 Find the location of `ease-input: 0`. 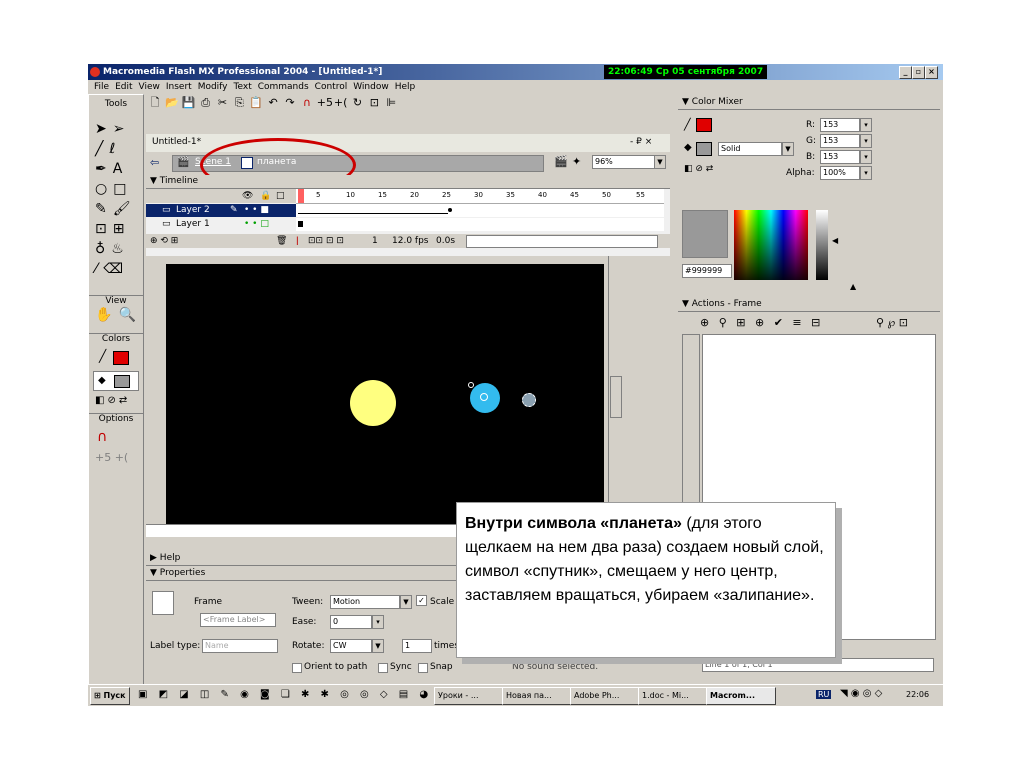

ease-input: 0 is located at coordinates (351, 622).